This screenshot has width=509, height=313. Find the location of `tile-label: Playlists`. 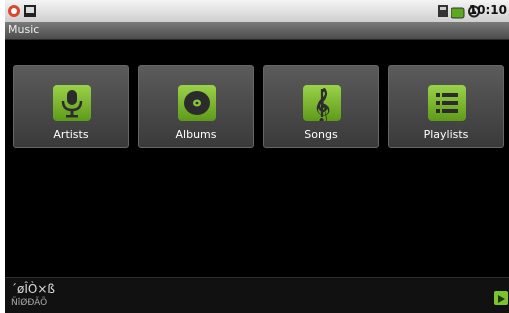

tile-label: Playlists is located at coordinates (446, 134).